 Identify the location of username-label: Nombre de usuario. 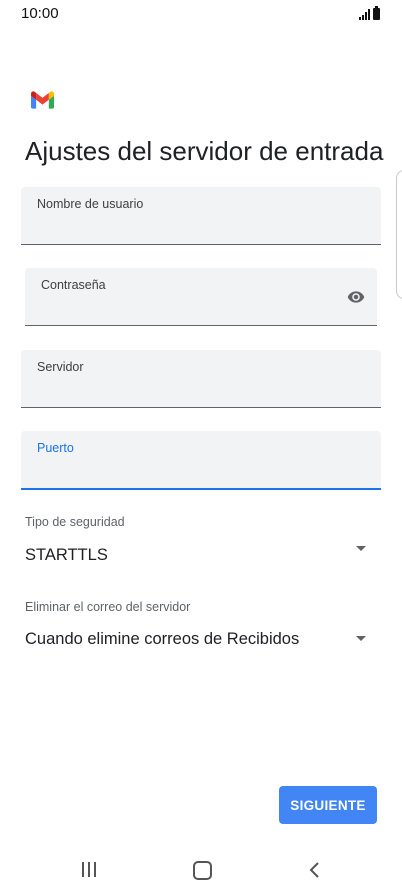
(90, 204).